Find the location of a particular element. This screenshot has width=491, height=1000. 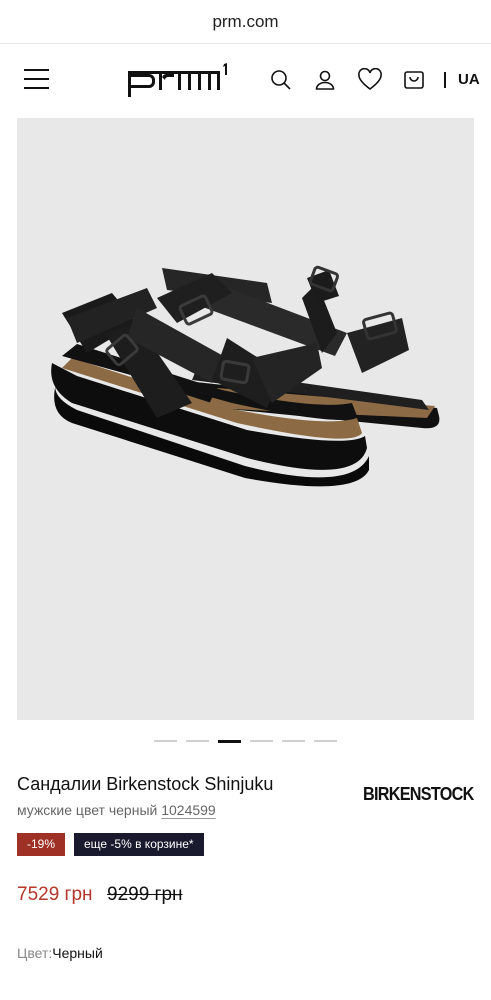

product-subtitle: мужские цвет черный 1024599 is located at coordinates (116, 810).